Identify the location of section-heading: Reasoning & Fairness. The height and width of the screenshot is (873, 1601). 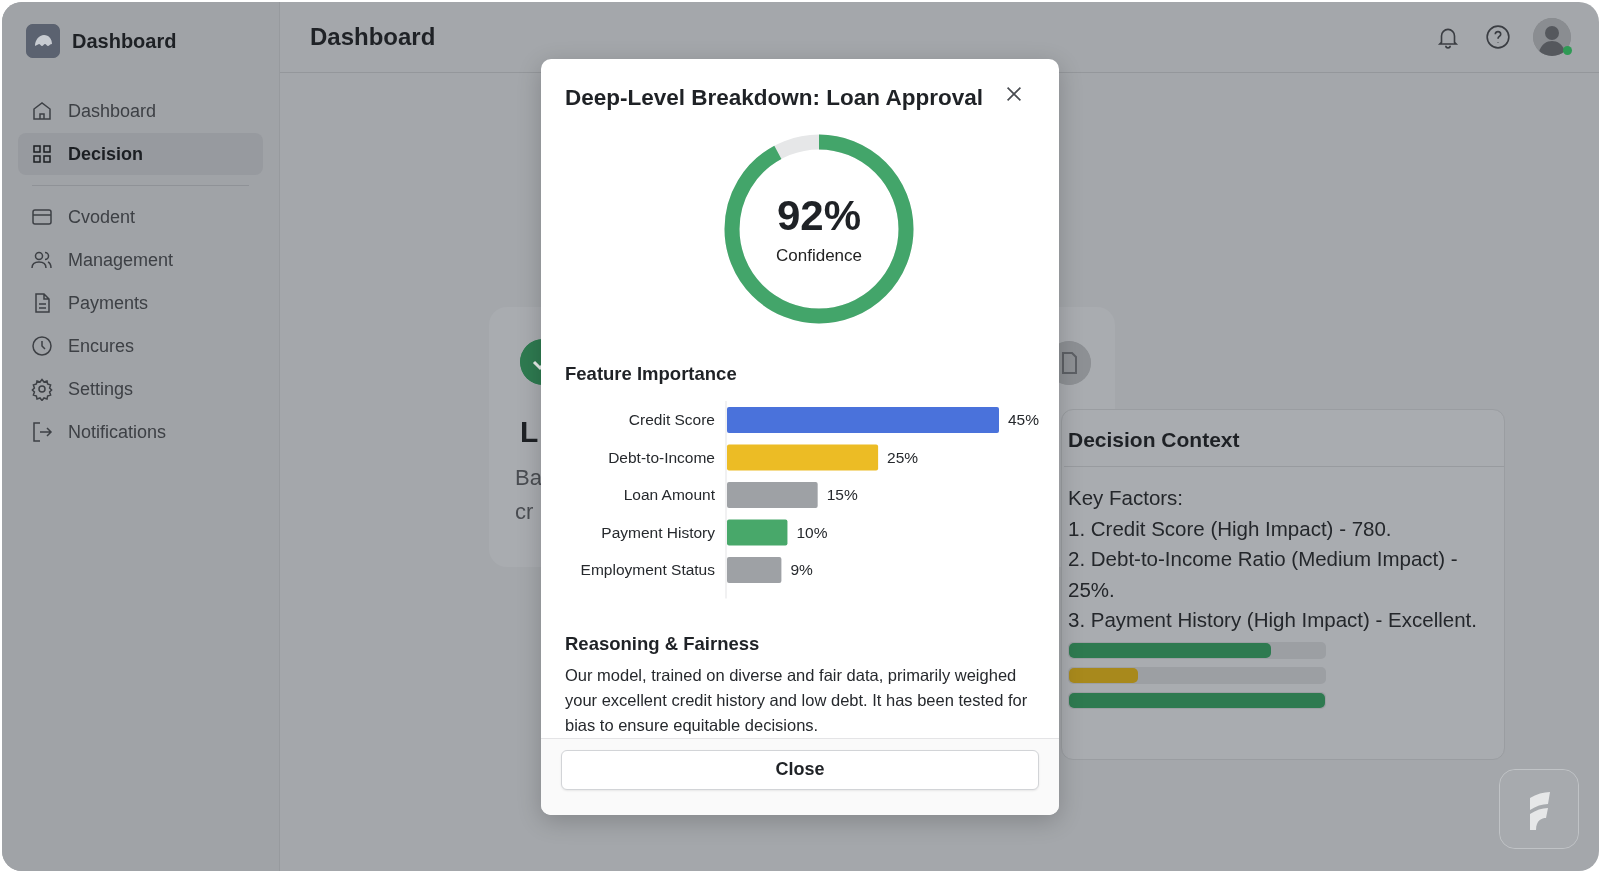
(663, 643).